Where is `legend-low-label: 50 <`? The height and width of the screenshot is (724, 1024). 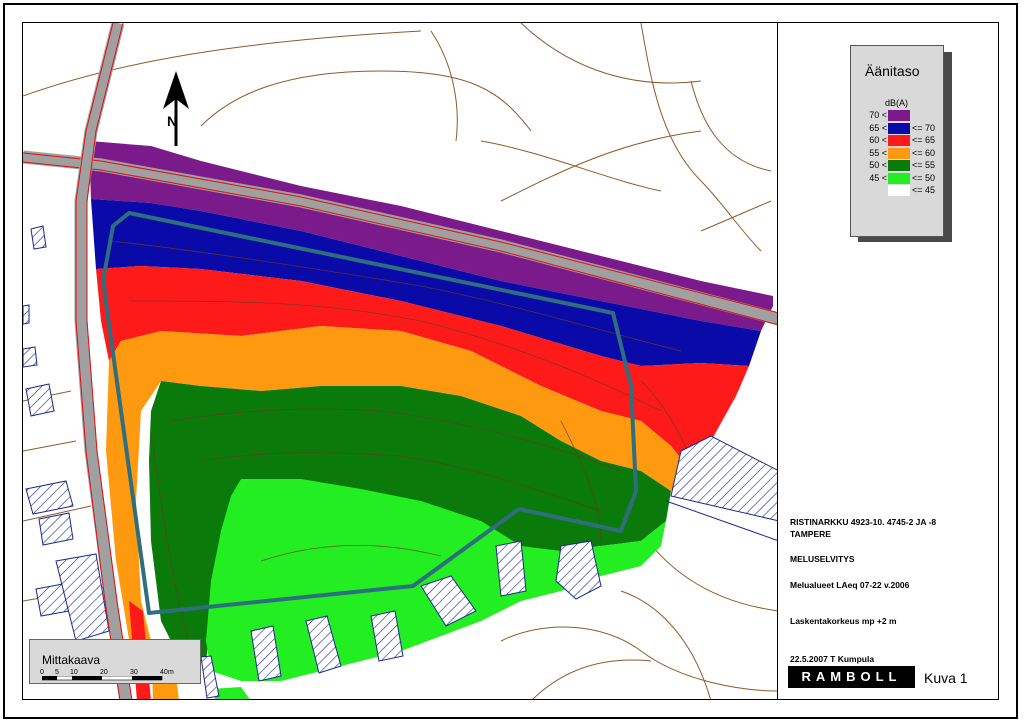 legend-low-label: 50 < is located at coordinates (878, 165).